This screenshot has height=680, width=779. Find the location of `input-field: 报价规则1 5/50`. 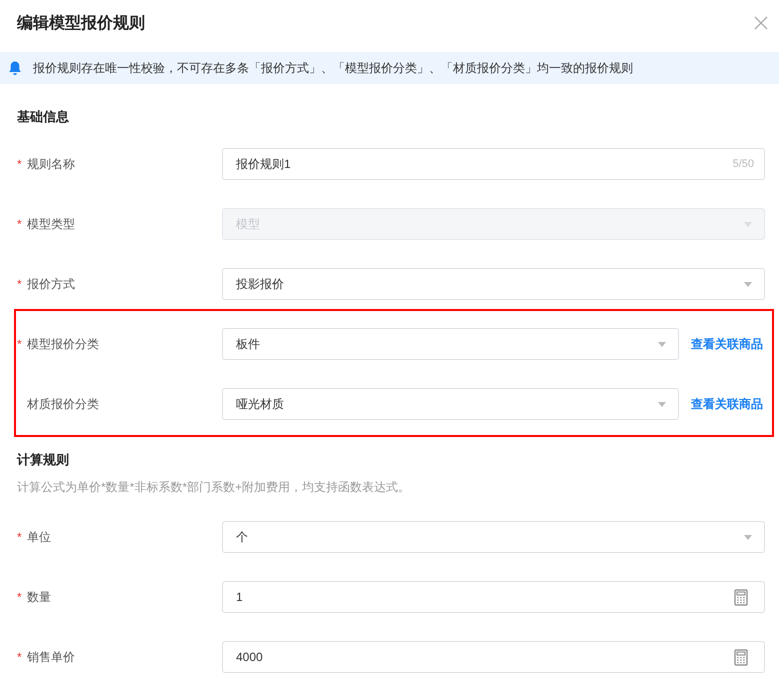

input-field: 报价规则1 5/50 is located at coordinates (493, 164).